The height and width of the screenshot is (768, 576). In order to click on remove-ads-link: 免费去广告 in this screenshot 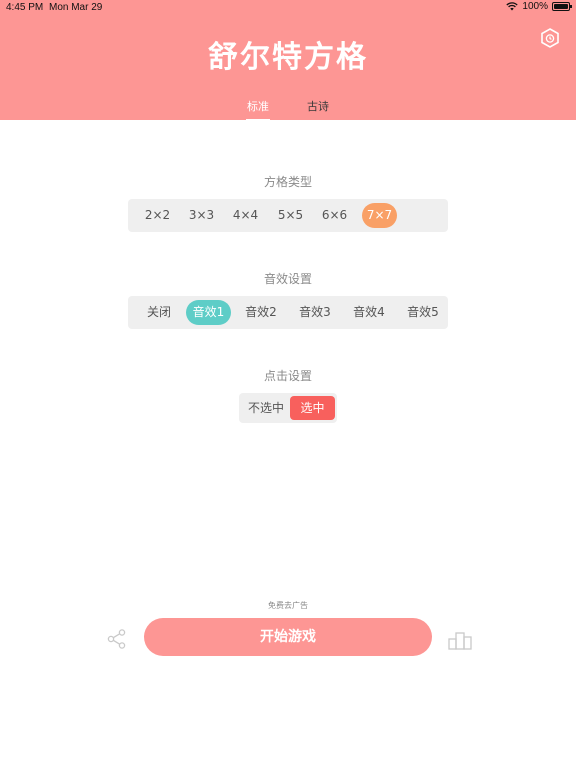, I will do `click(288, 605)`.